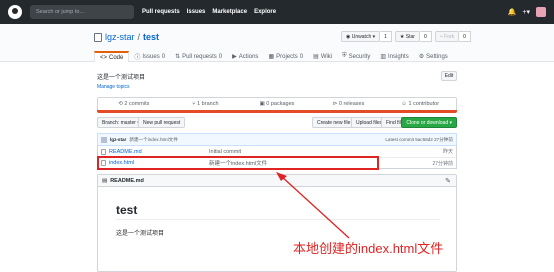 The image size is (554, 272). I want to click on branch-stat: ⑂ 1 branch, so click(206, 104).